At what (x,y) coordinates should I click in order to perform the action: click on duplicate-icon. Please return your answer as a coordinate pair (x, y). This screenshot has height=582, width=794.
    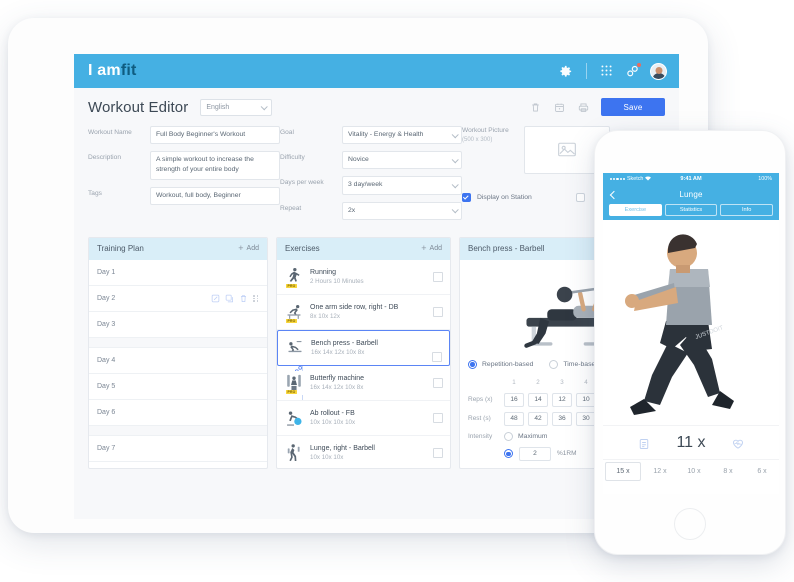
    Looking at the image, I should click on (229, 298).